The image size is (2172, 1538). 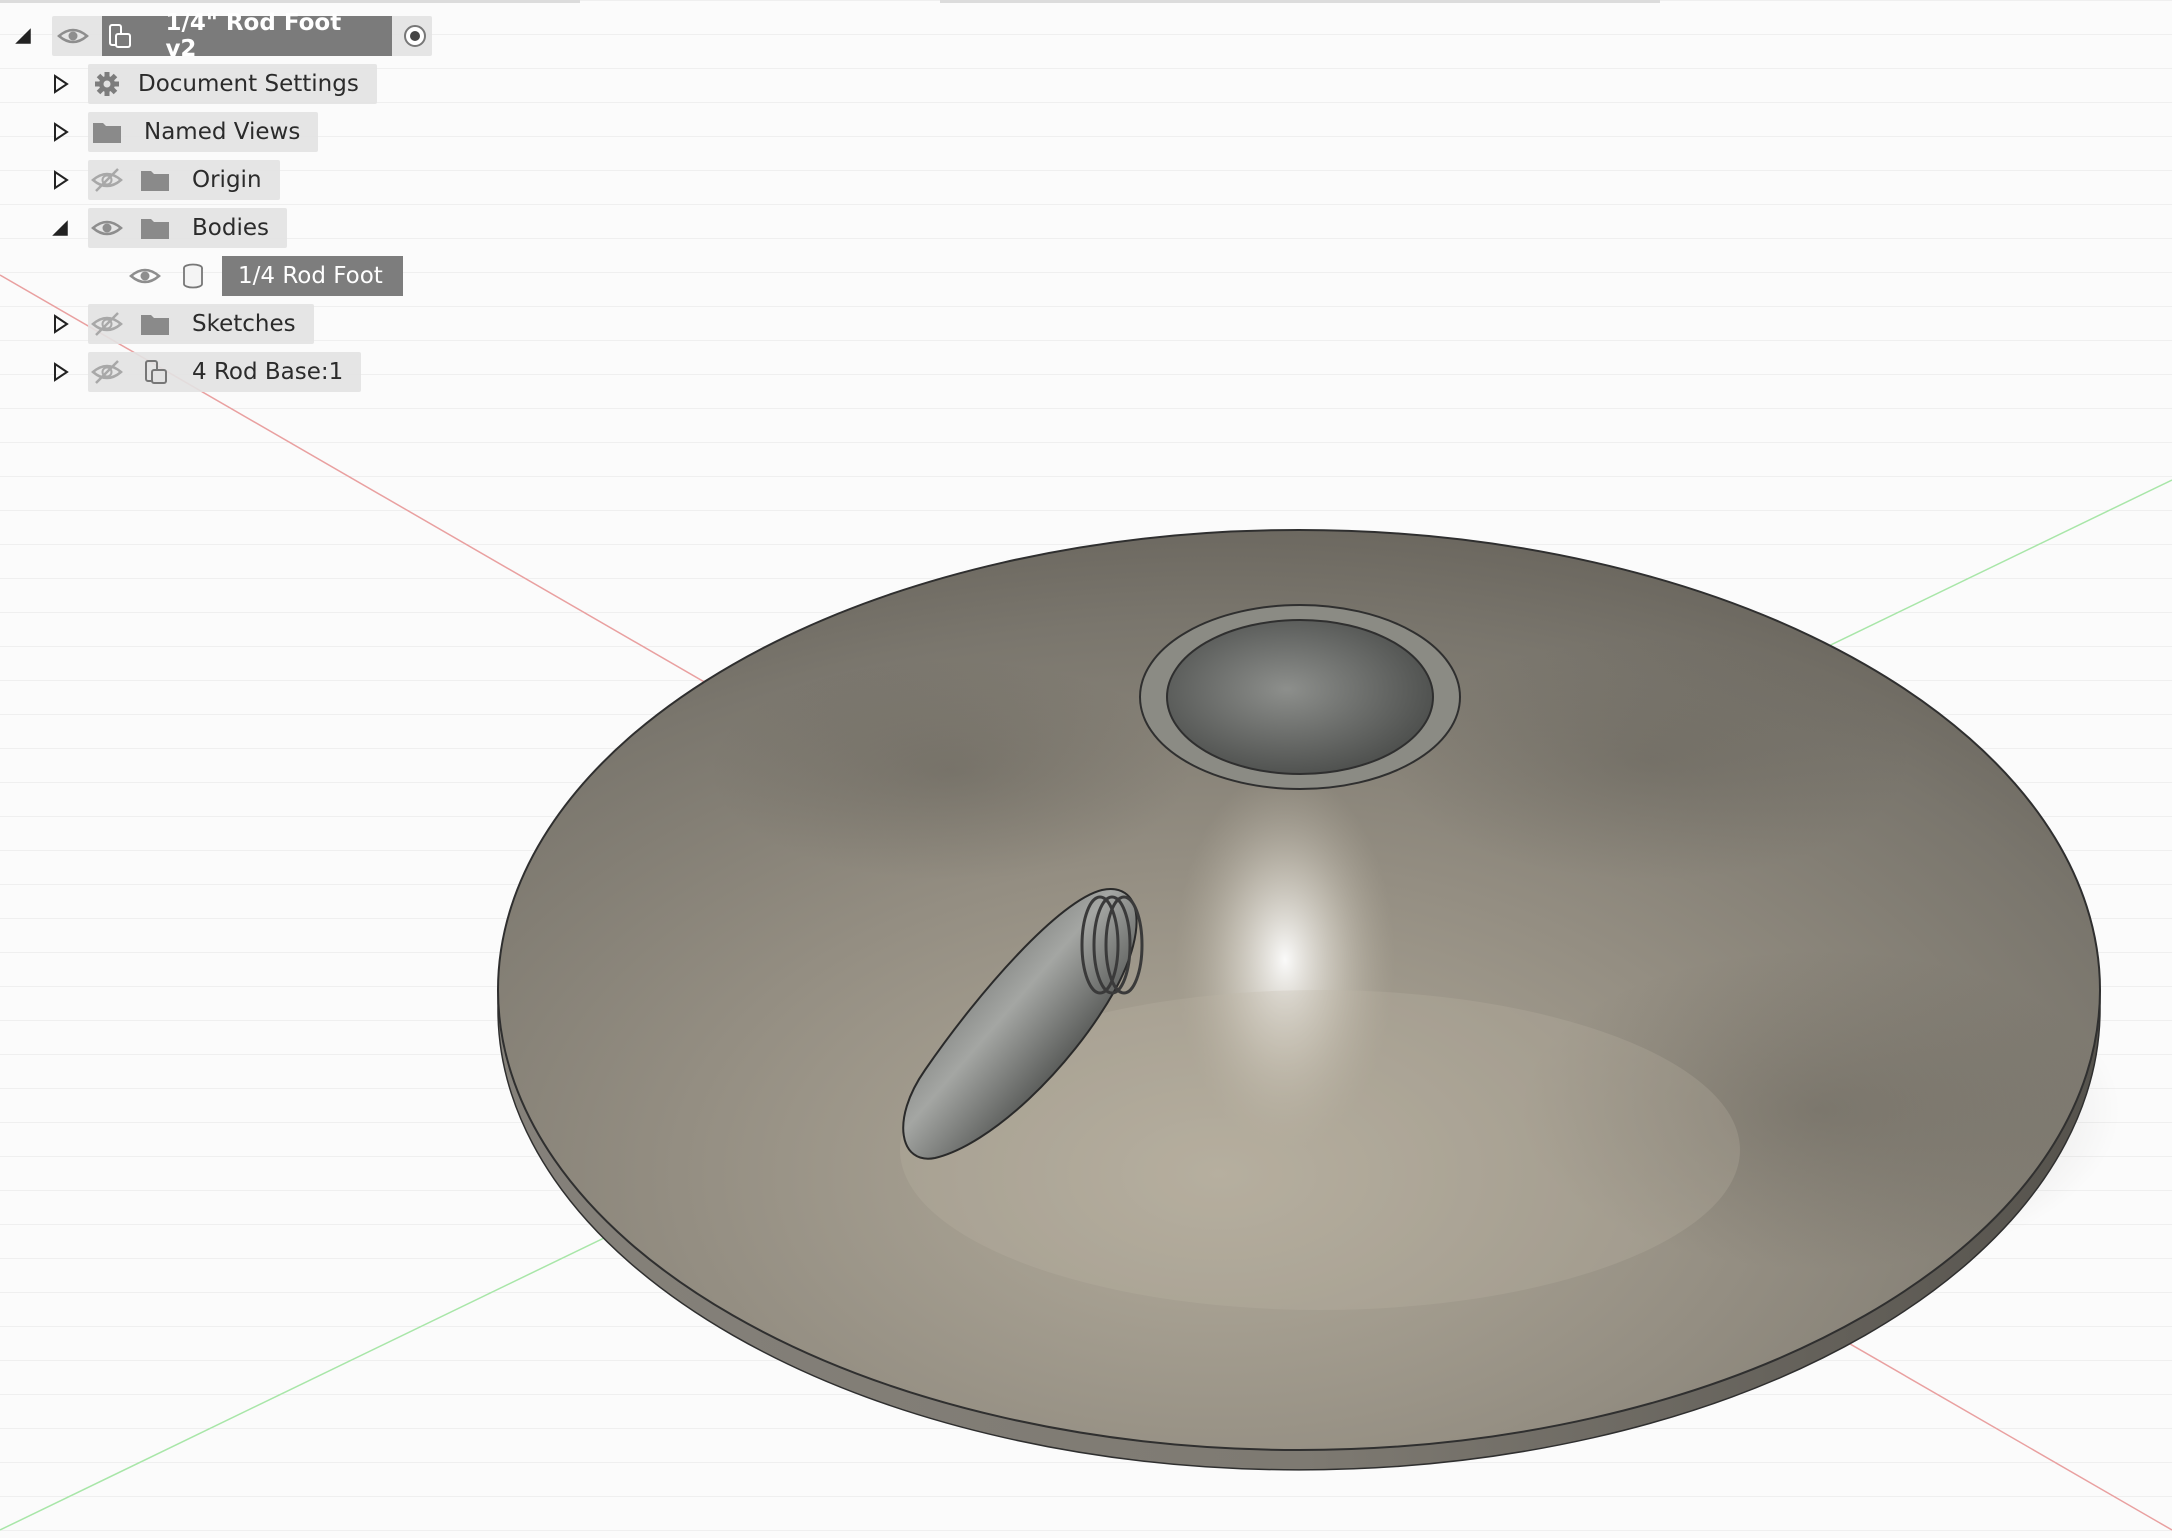 What do you see at coordinates (61, 132) in the screenshot?
I see `expand-toggle-named-views` at bounding box center [61, 132].